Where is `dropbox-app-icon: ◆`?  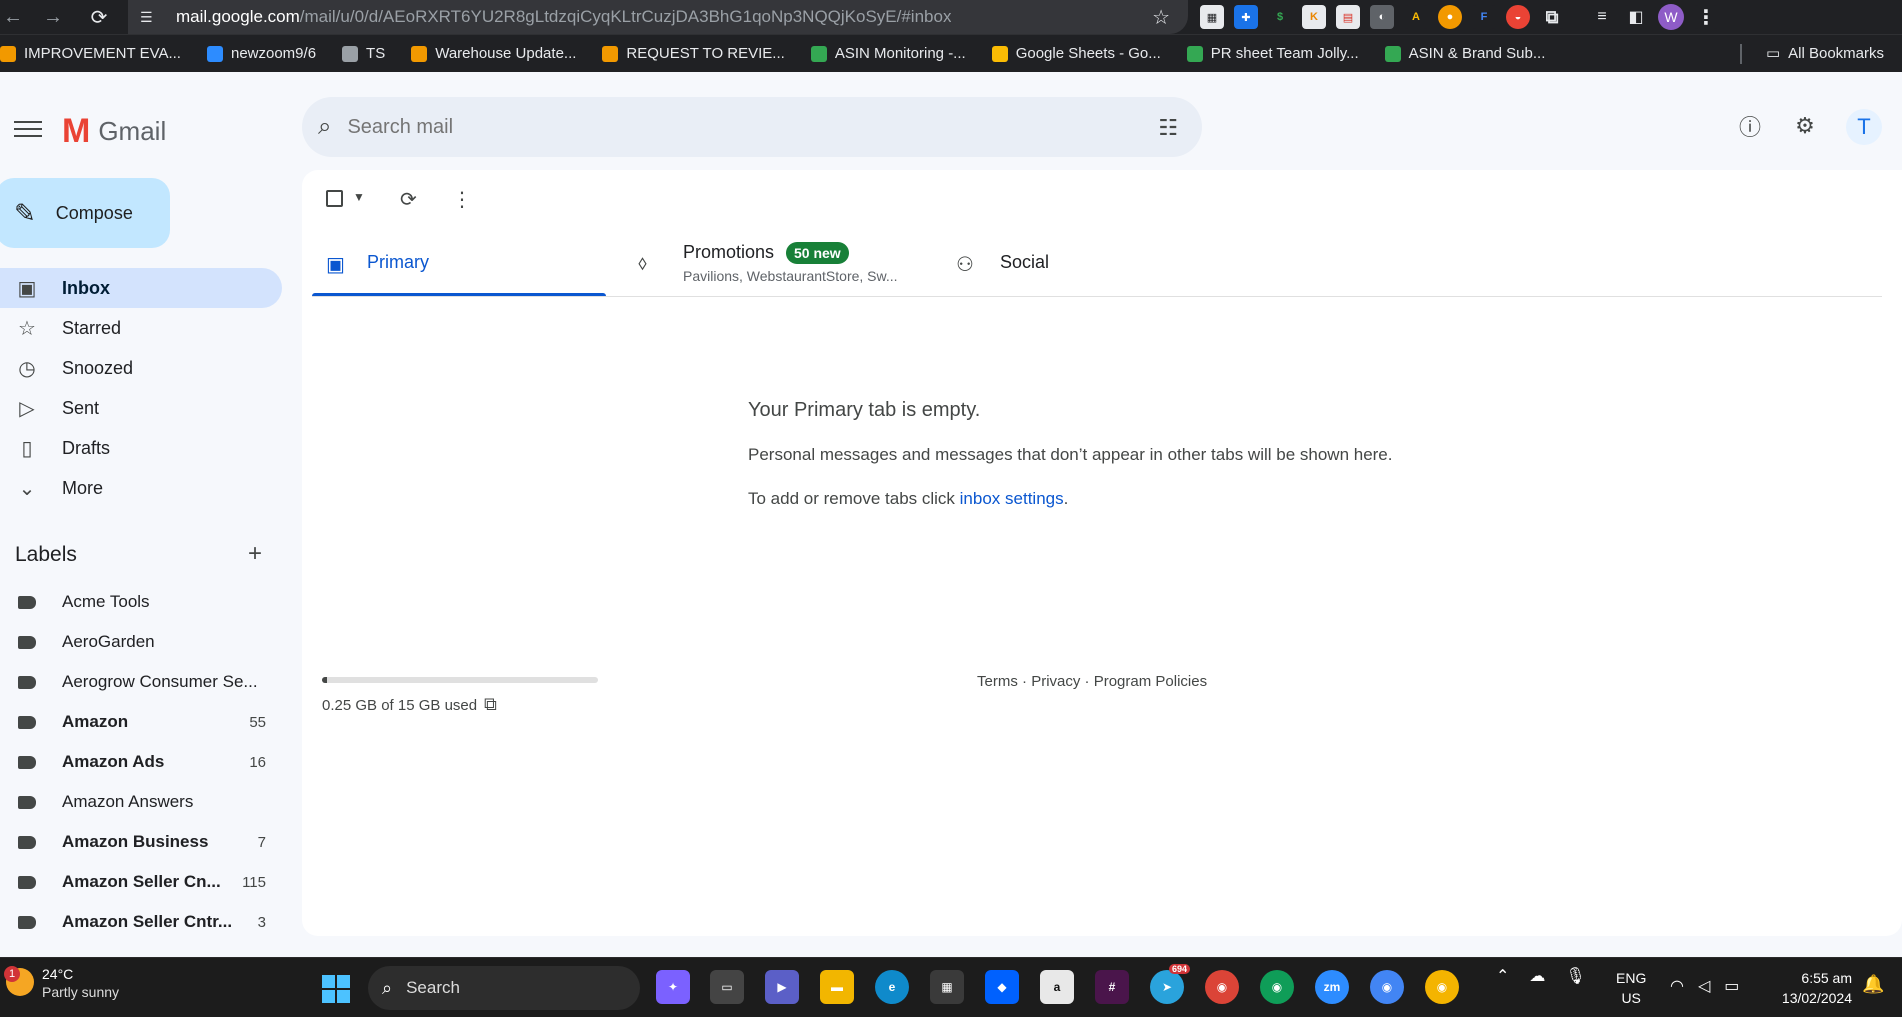 dropbox-app-icon: ◆ is located at coordinates (1002, 987).